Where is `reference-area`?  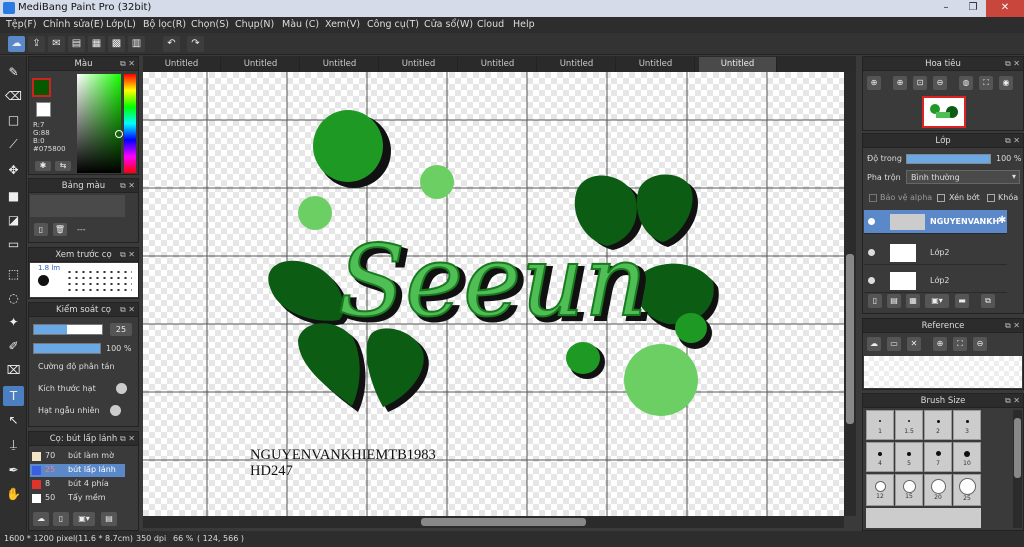 reference-area is located at coordinates (943, 372).